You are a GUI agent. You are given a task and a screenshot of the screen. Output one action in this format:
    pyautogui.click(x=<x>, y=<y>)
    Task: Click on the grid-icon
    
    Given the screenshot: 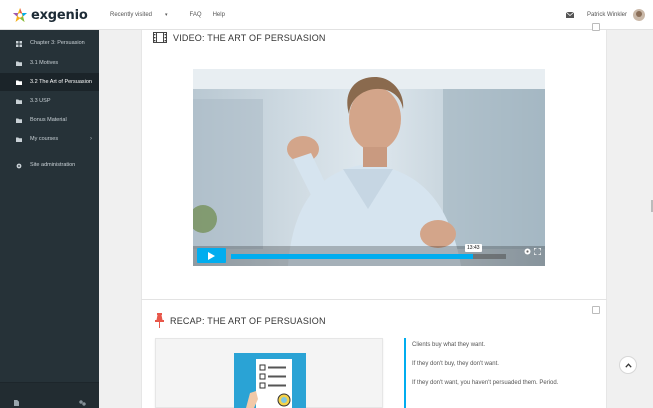 What is the action you would take?
    pyautogui.click(x=19, y=43)
    